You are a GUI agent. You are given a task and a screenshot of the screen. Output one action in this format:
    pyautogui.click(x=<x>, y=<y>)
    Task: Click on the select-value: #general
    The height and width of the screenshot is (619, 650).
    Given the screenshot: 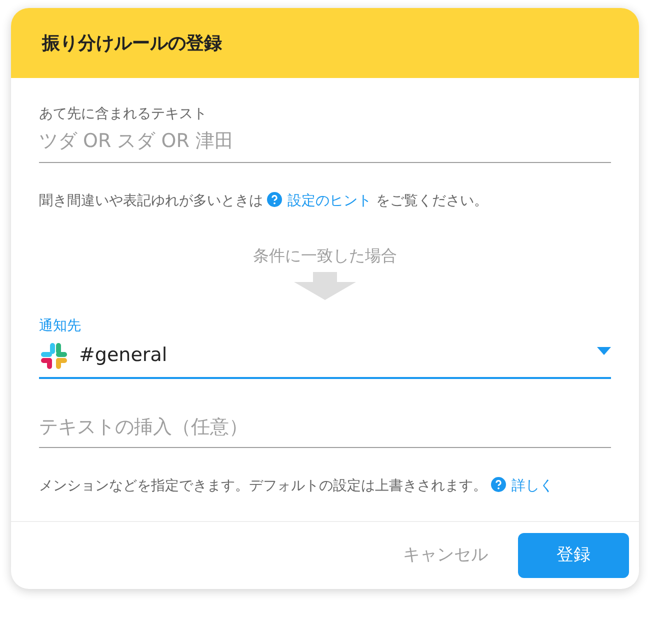 What is the action you would take?
    pyautogui.click(x=123, y=355)
    